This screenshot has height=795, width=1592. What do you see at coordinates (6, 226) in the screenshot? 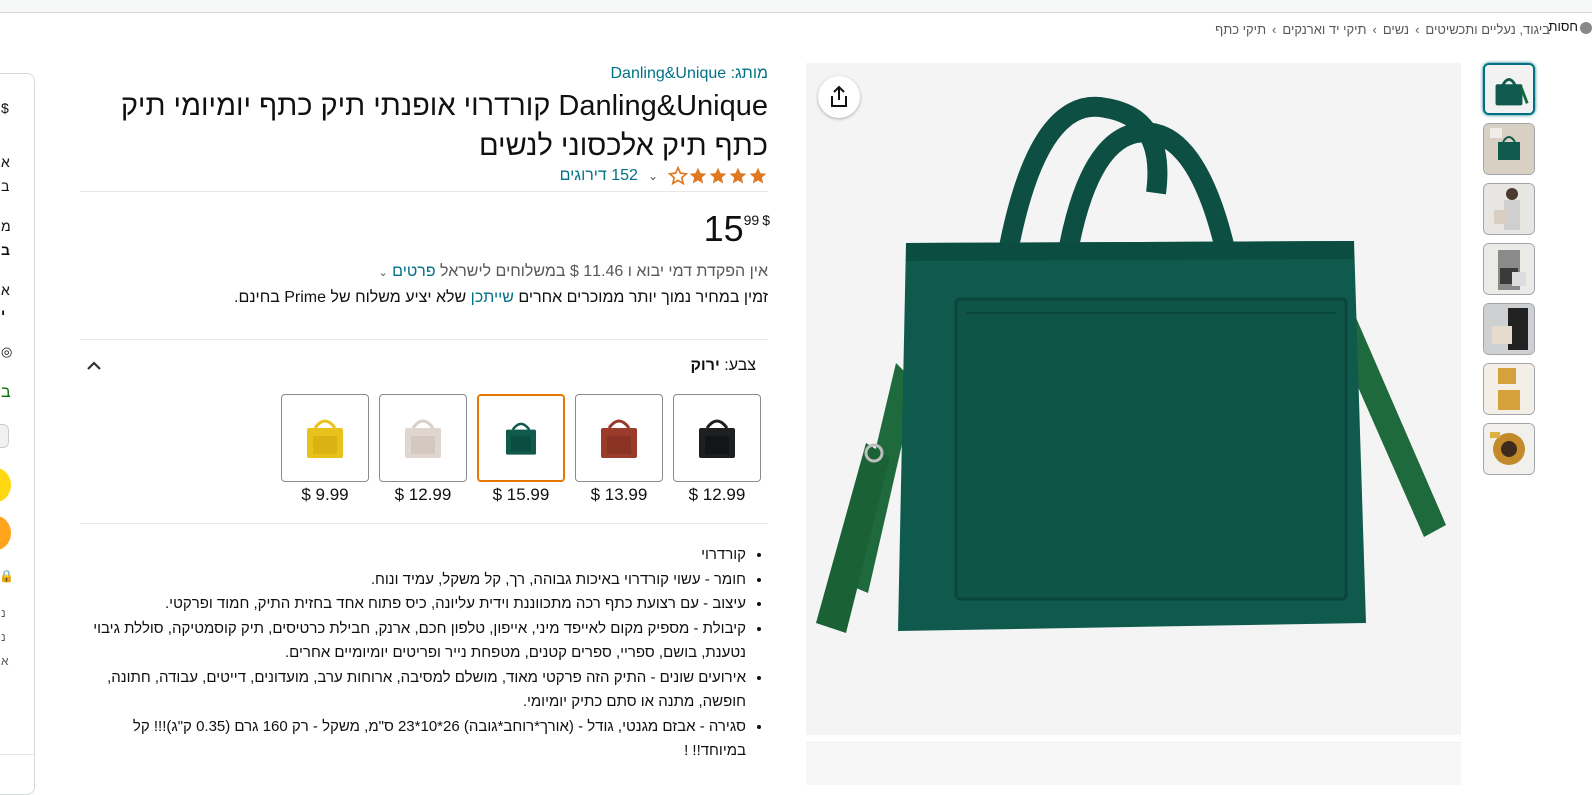
I see `buybox-text-fragment: מ` at bounding box center [6, 226].